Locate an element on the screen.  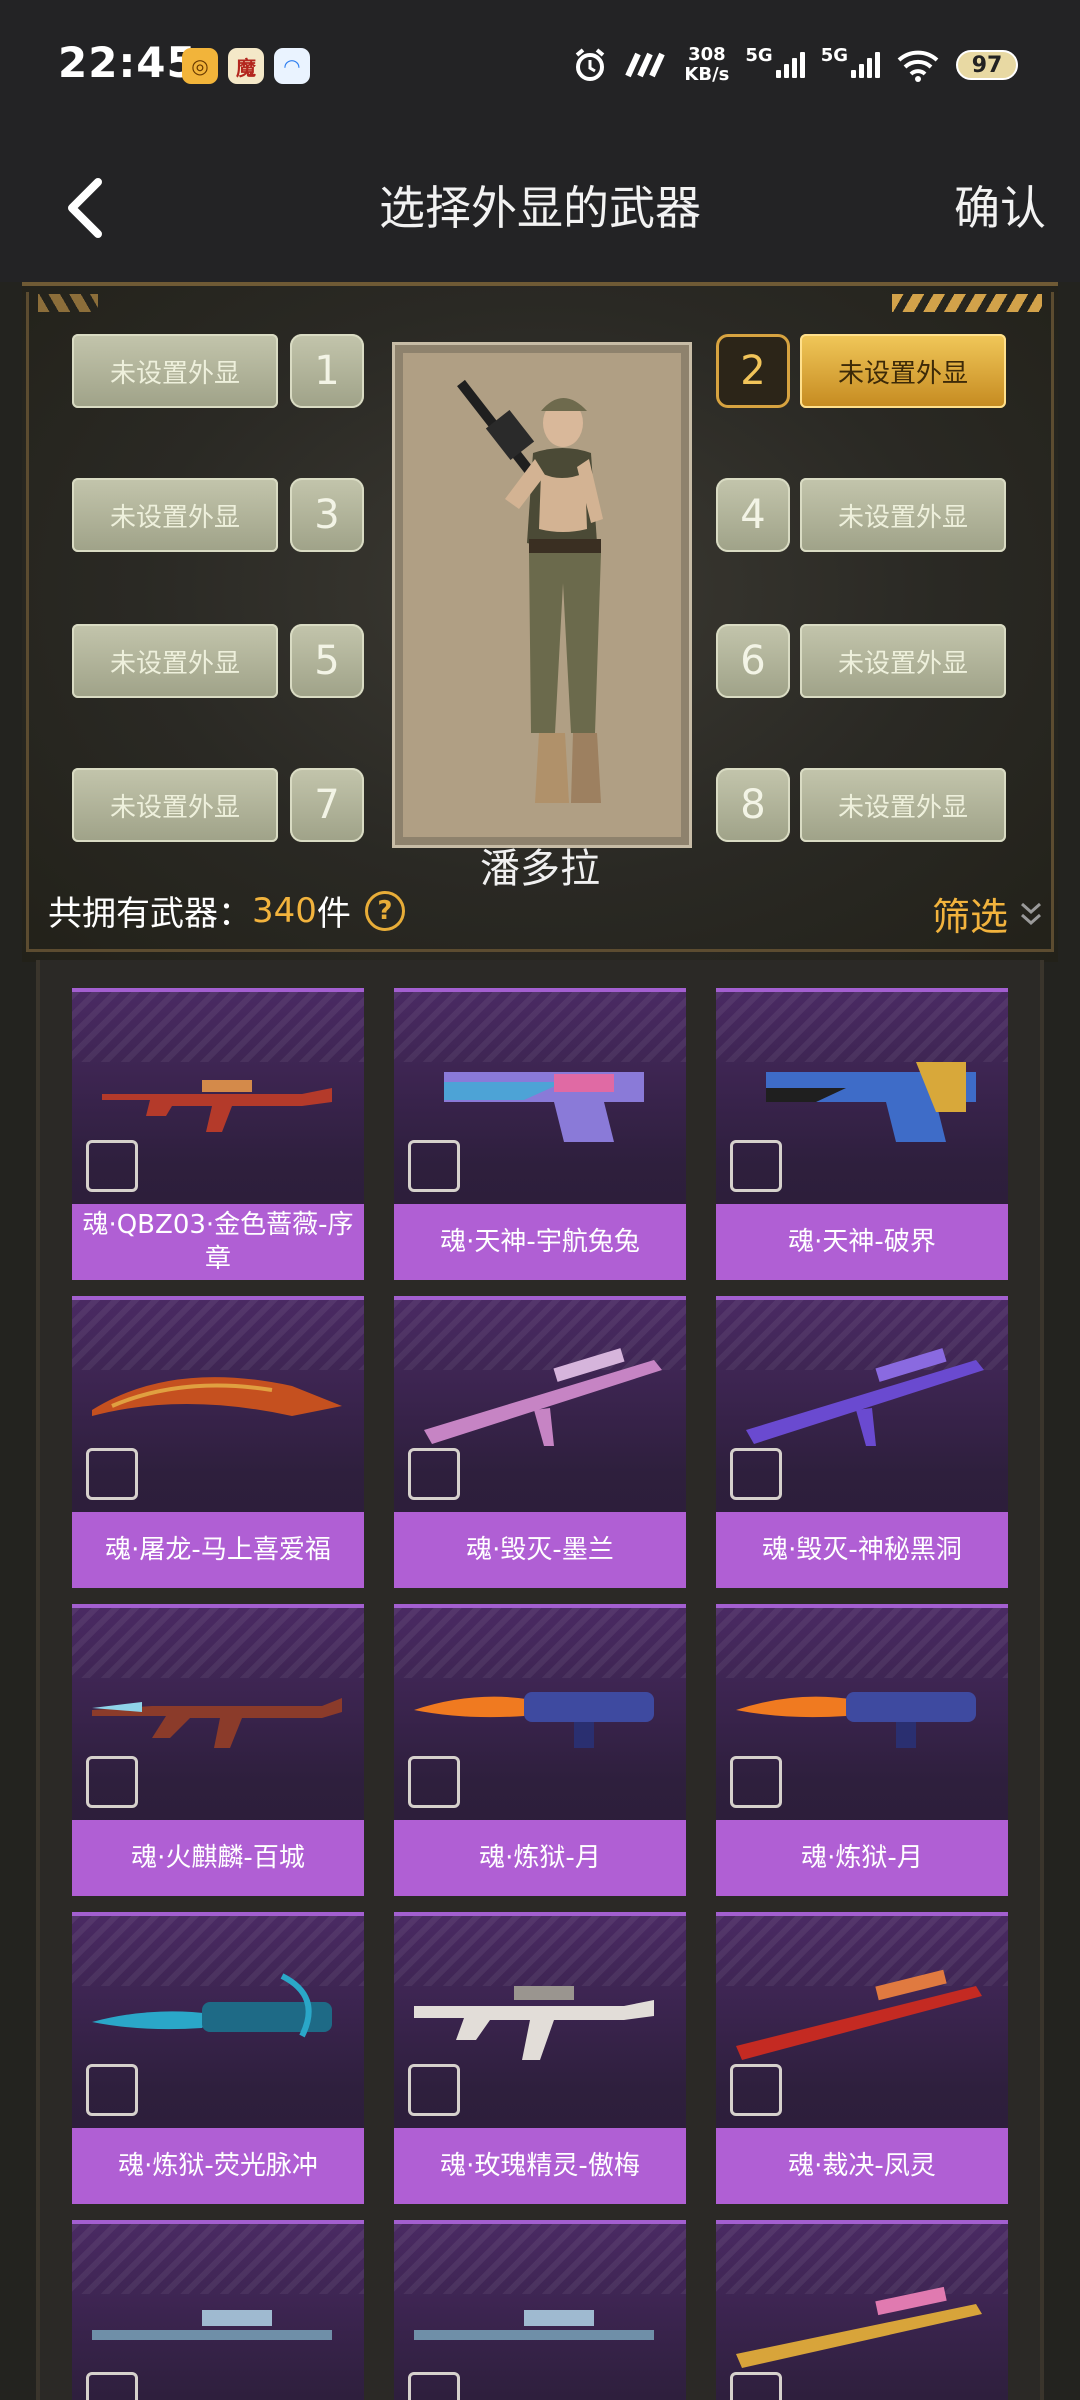
weapon-name: 魂·火麒麟-百城 is located at coordinates (218, 1858).